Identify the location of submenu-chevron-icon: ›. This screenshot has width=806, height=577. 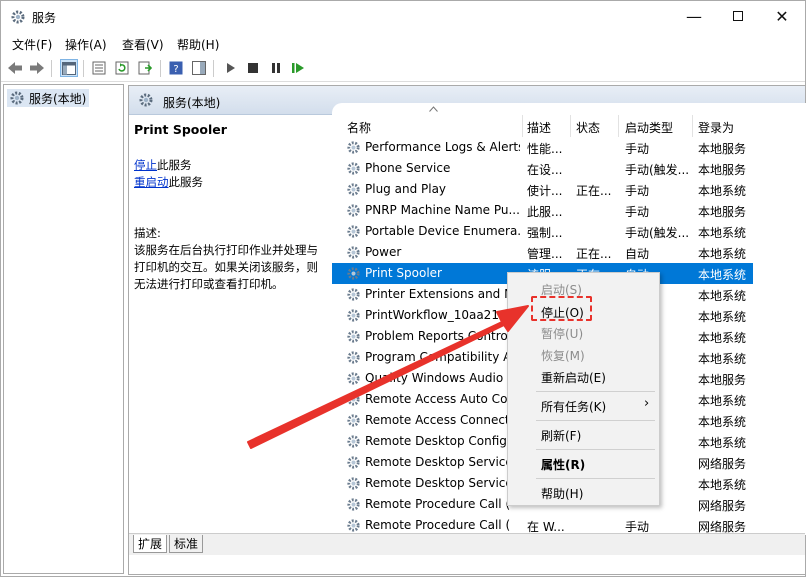
(647, 403).